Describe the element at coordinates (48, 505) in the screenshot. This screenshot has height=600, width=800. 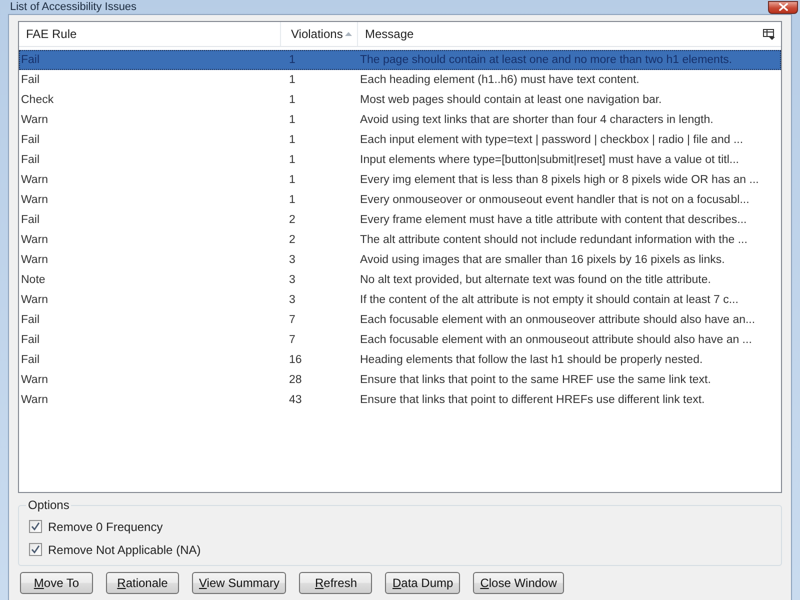
I see `options-label: Options` at that location.